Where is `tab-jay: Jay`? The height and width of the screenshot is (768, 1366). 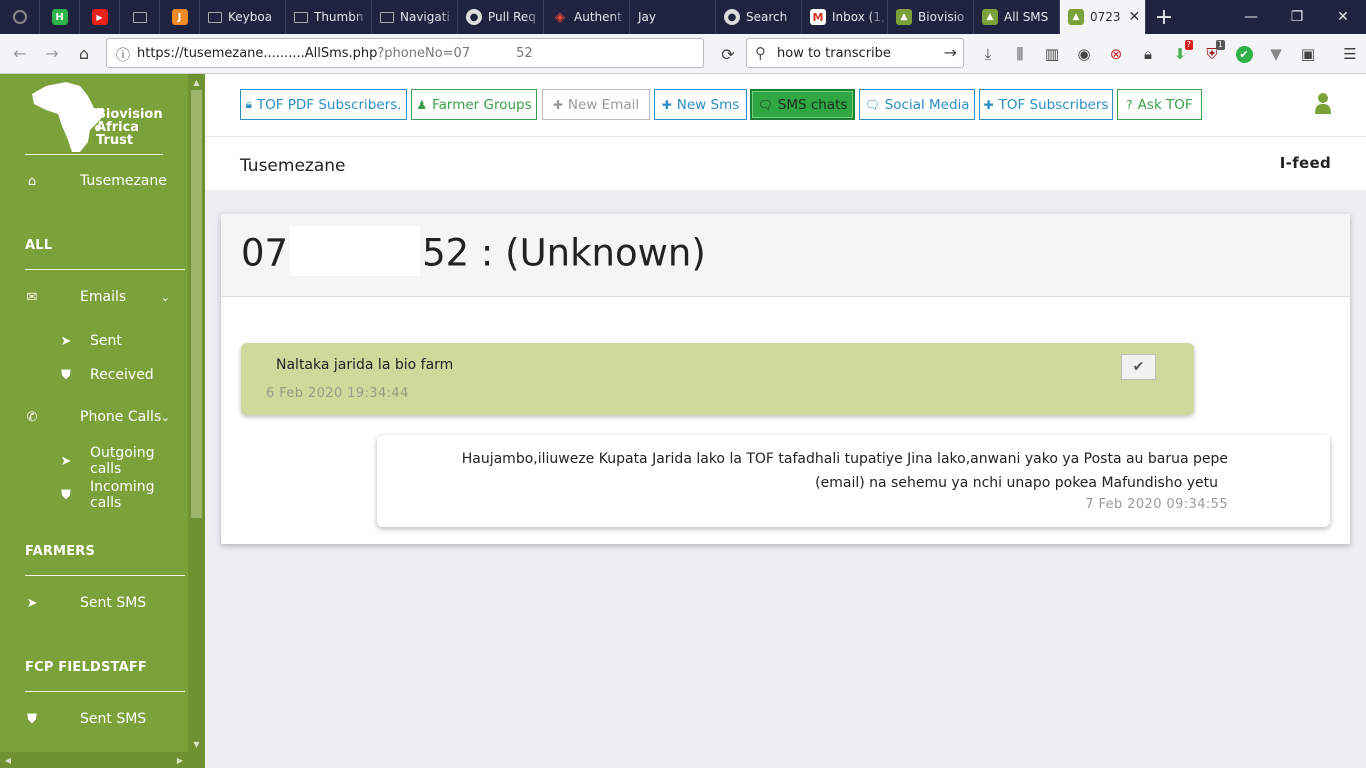 tab-jay: Jay is located at coordinates (673, 17).